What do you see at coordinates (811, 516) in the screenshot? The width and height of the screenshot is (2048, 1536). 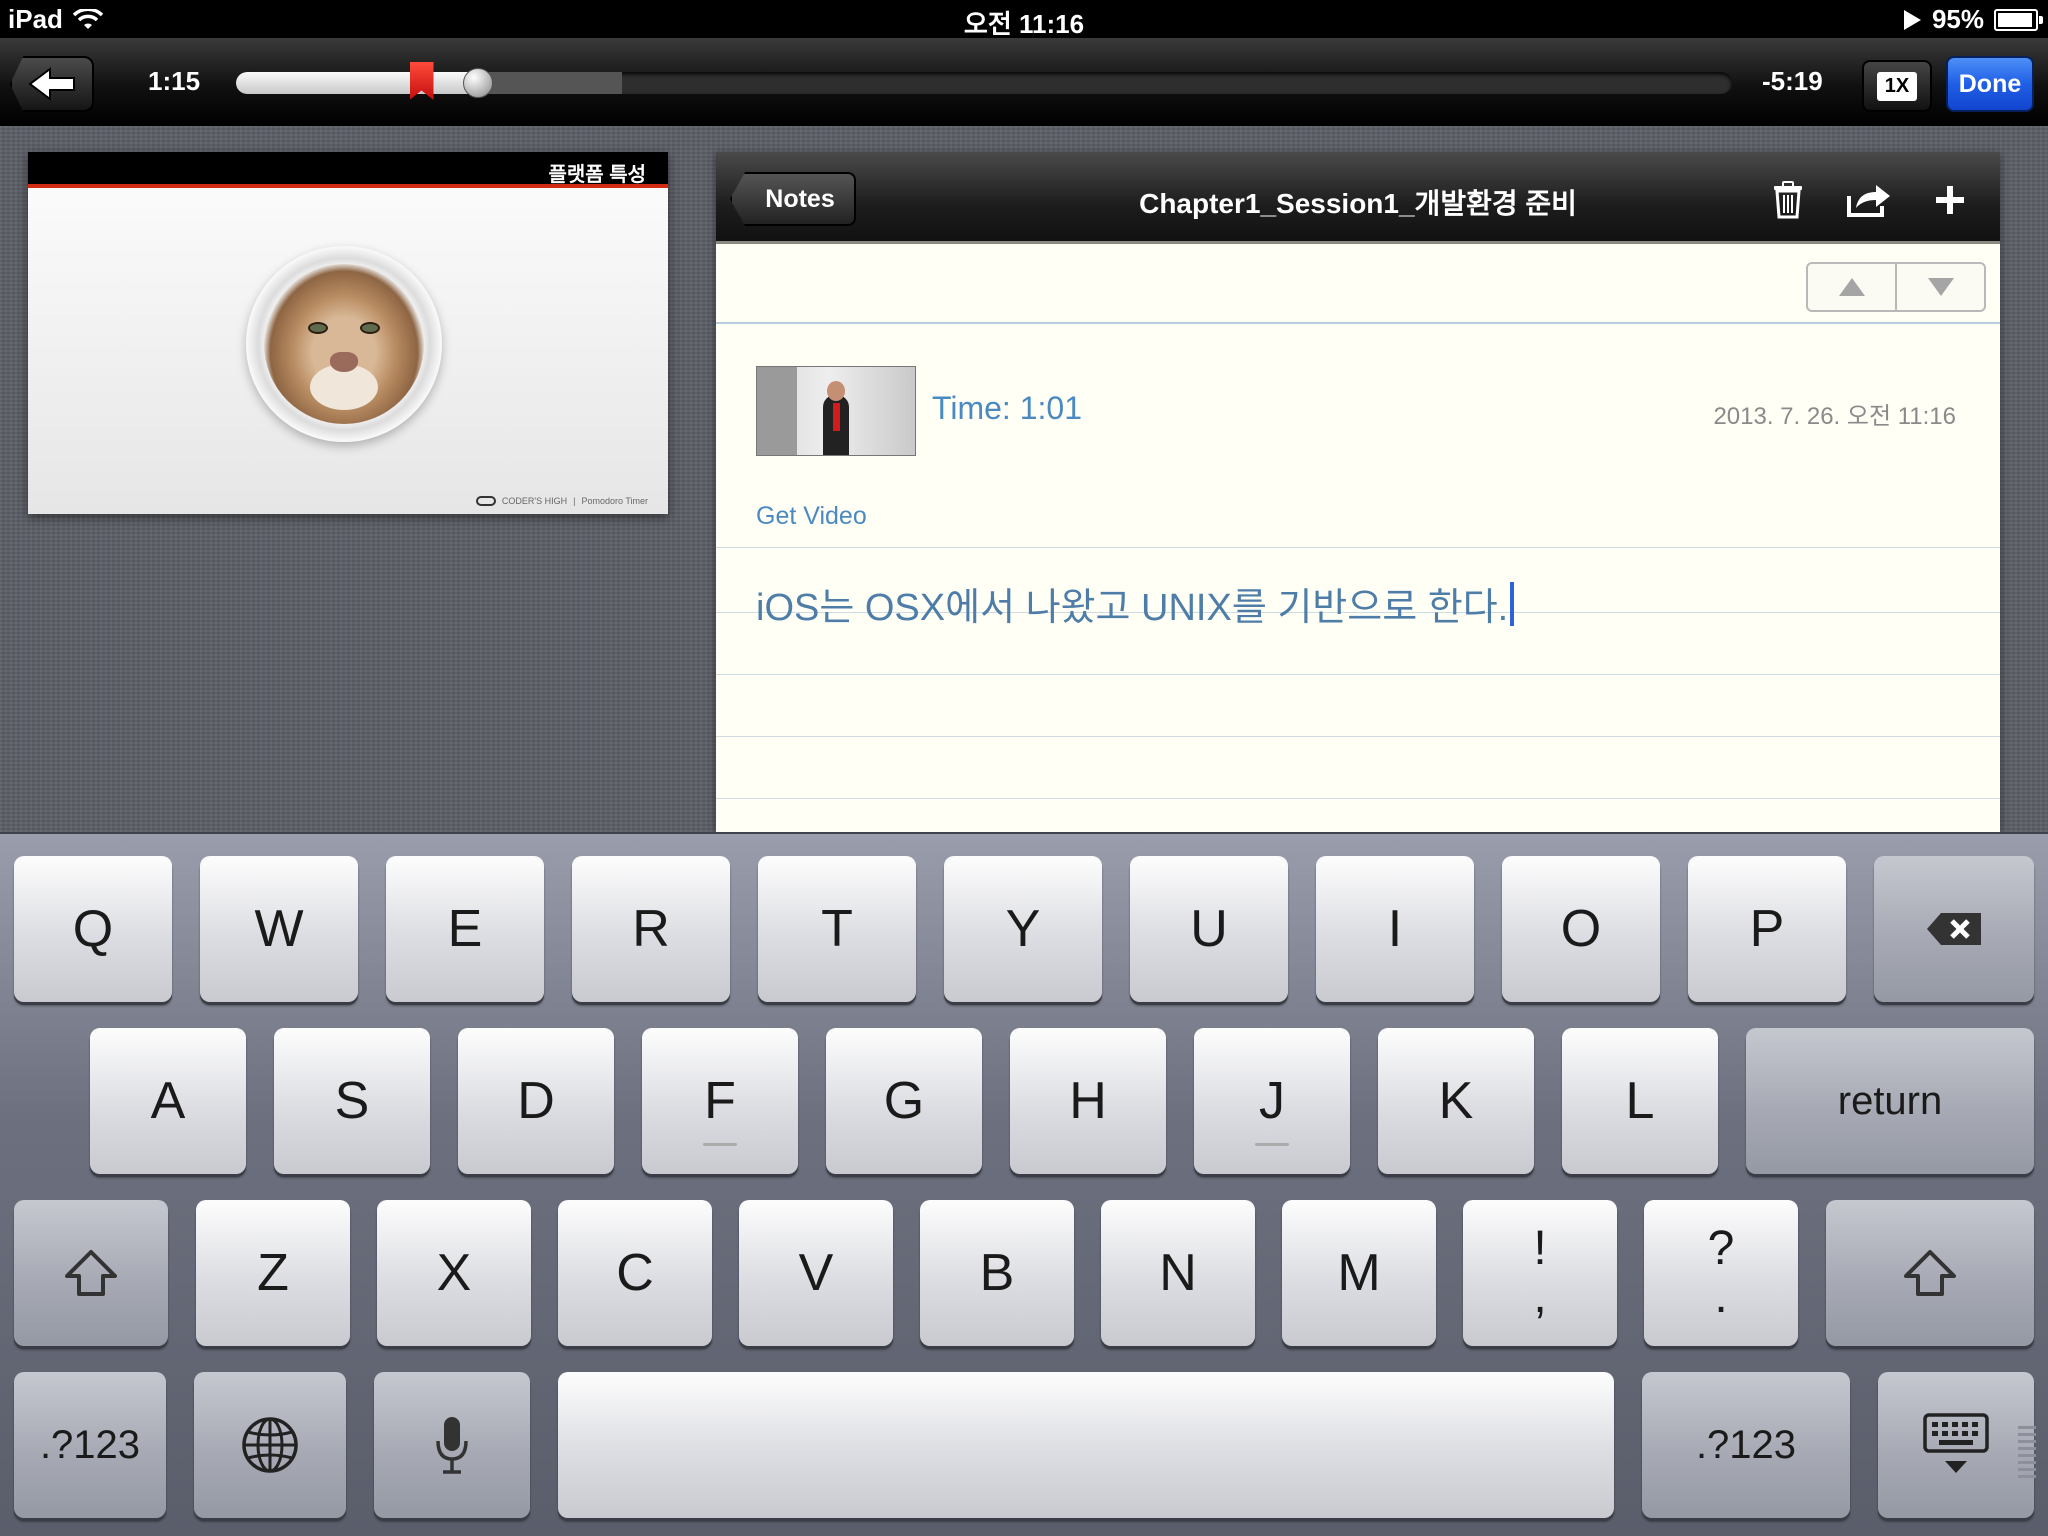 I see `get-video-link: Get Video` at bounding box center [811, 516].